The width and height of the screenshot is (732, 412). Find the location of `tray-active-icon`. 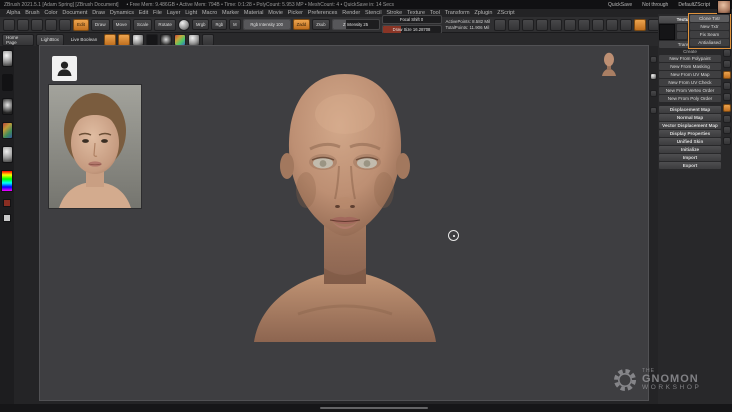

tray-active-icon is located at coordinates (726, 75).